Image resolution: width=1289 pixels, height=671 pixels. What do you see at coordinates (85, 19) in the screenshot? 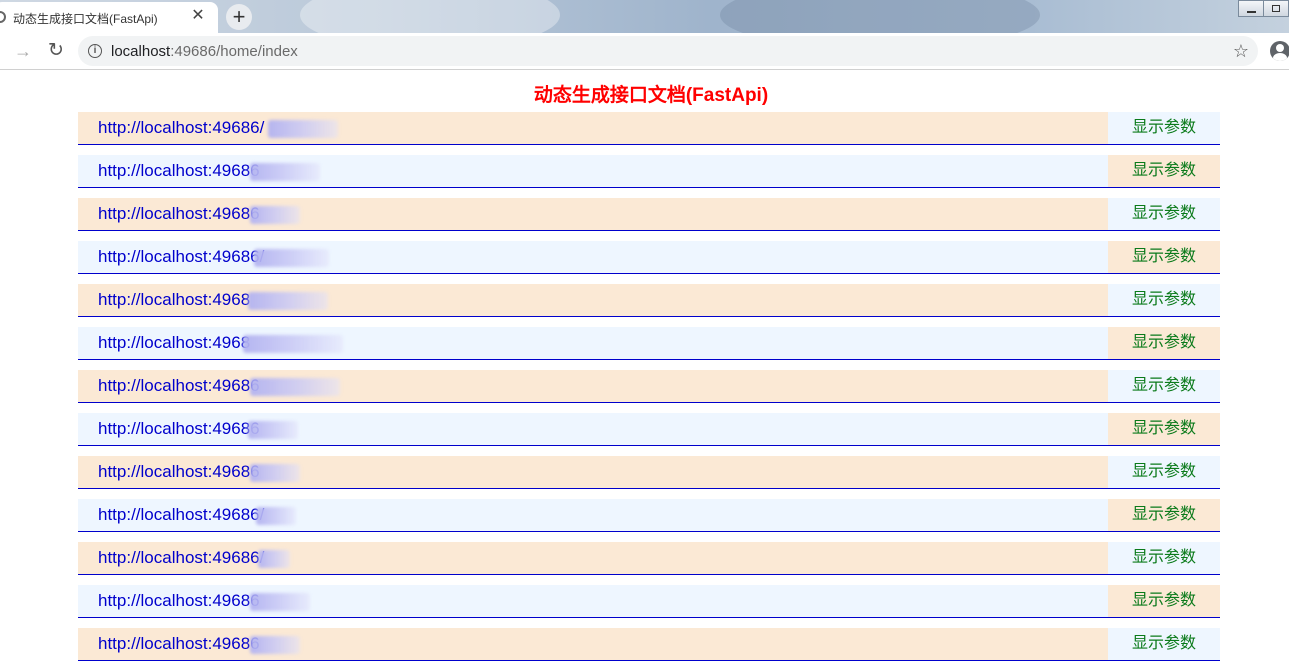
I see `tab-title: 动态生成接口文档(FastApi)` at bounding box center [85, 19].